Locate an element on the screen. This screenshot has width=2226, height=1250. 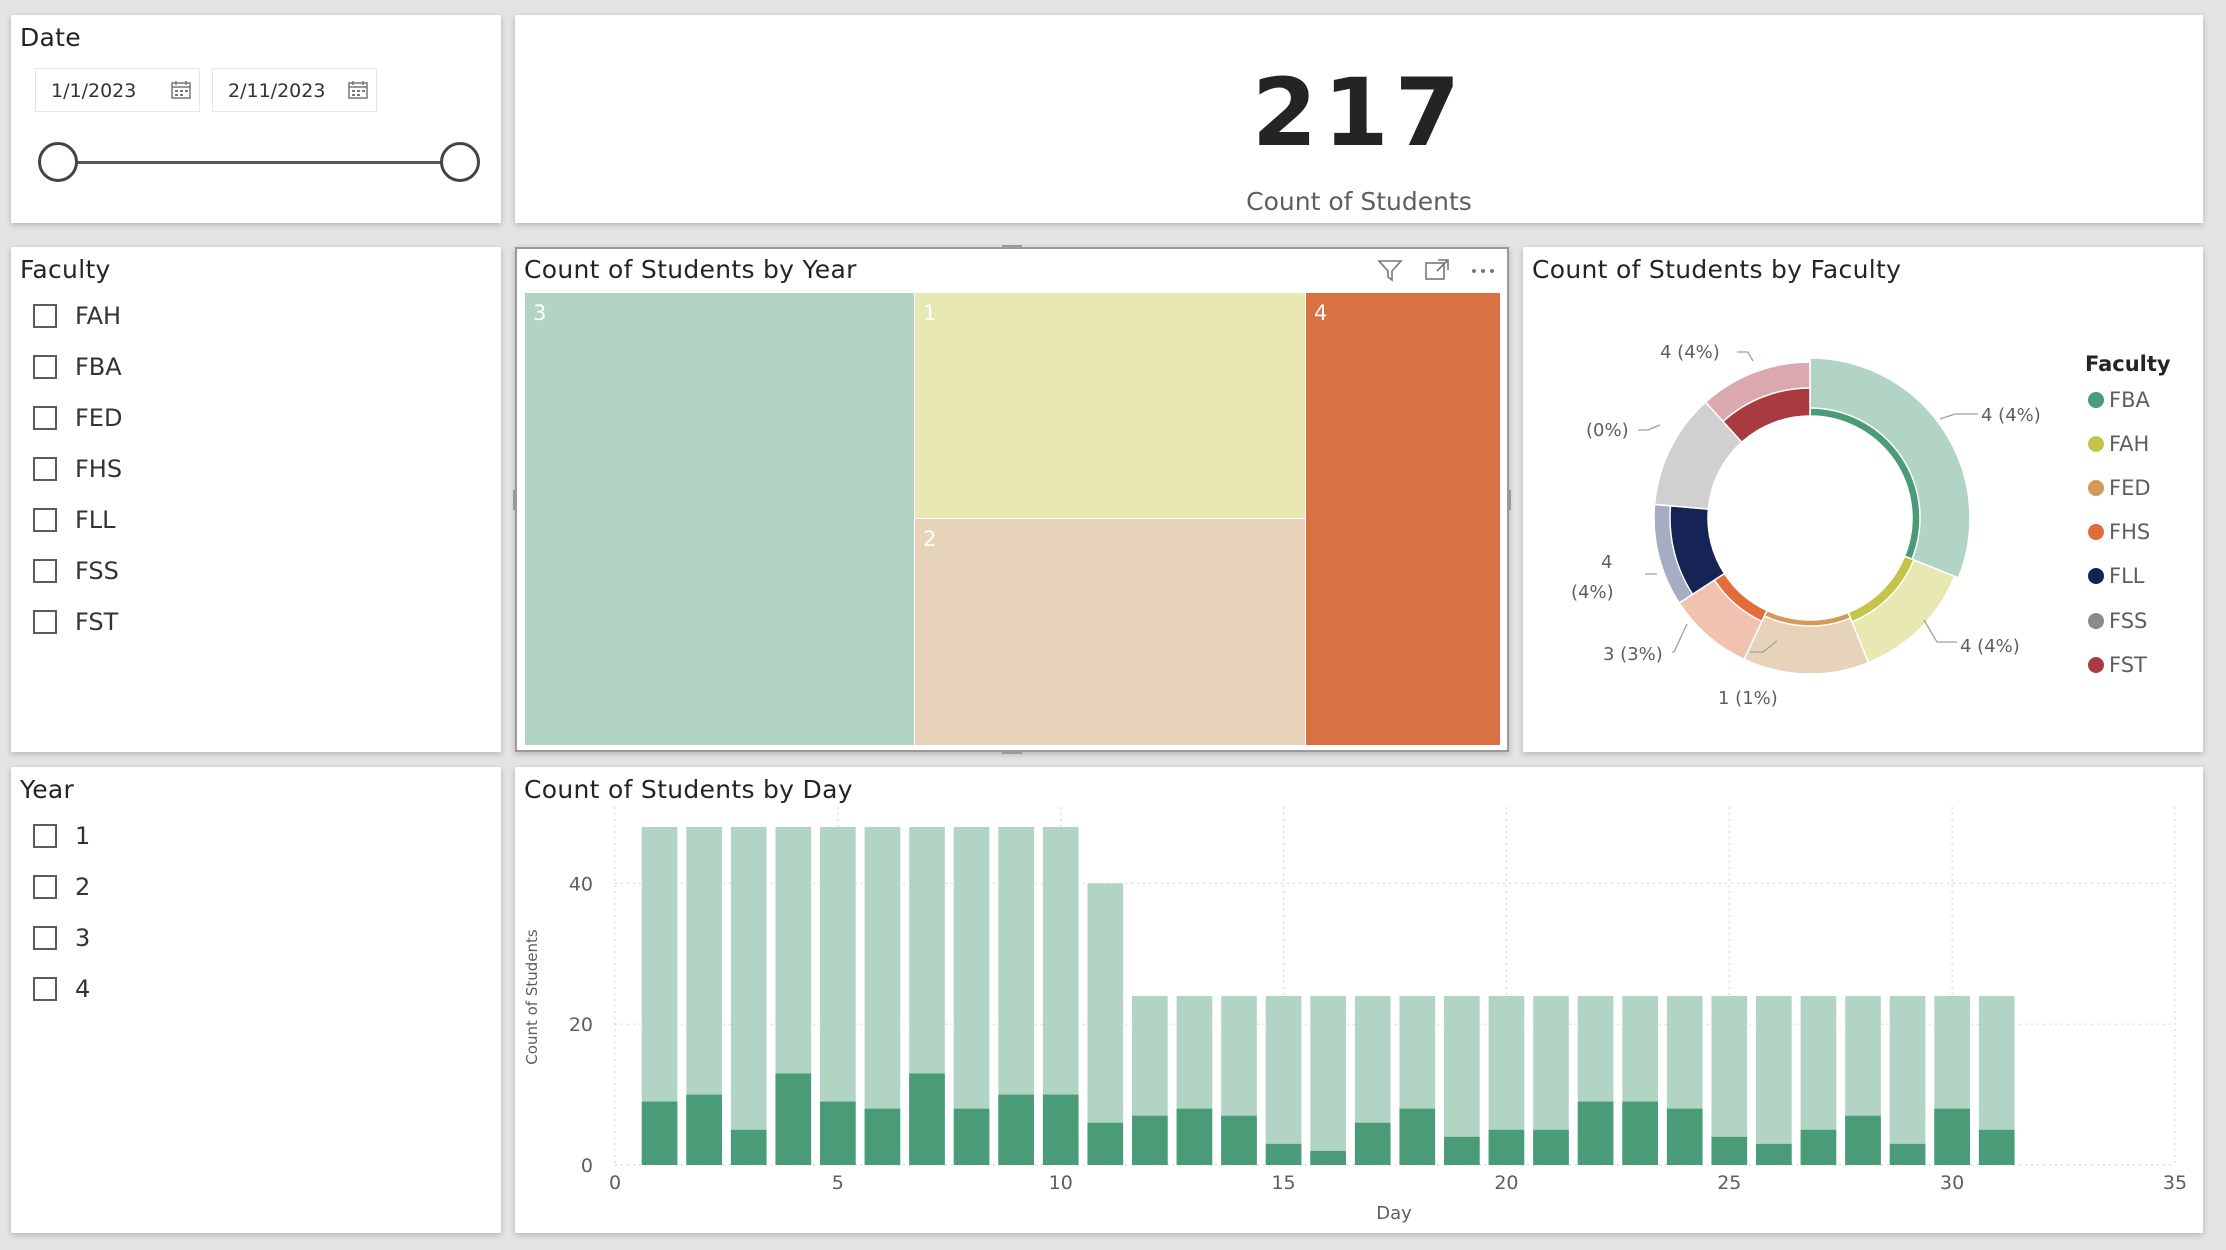
date-range-start-handle is located at coordinates (58, 162).